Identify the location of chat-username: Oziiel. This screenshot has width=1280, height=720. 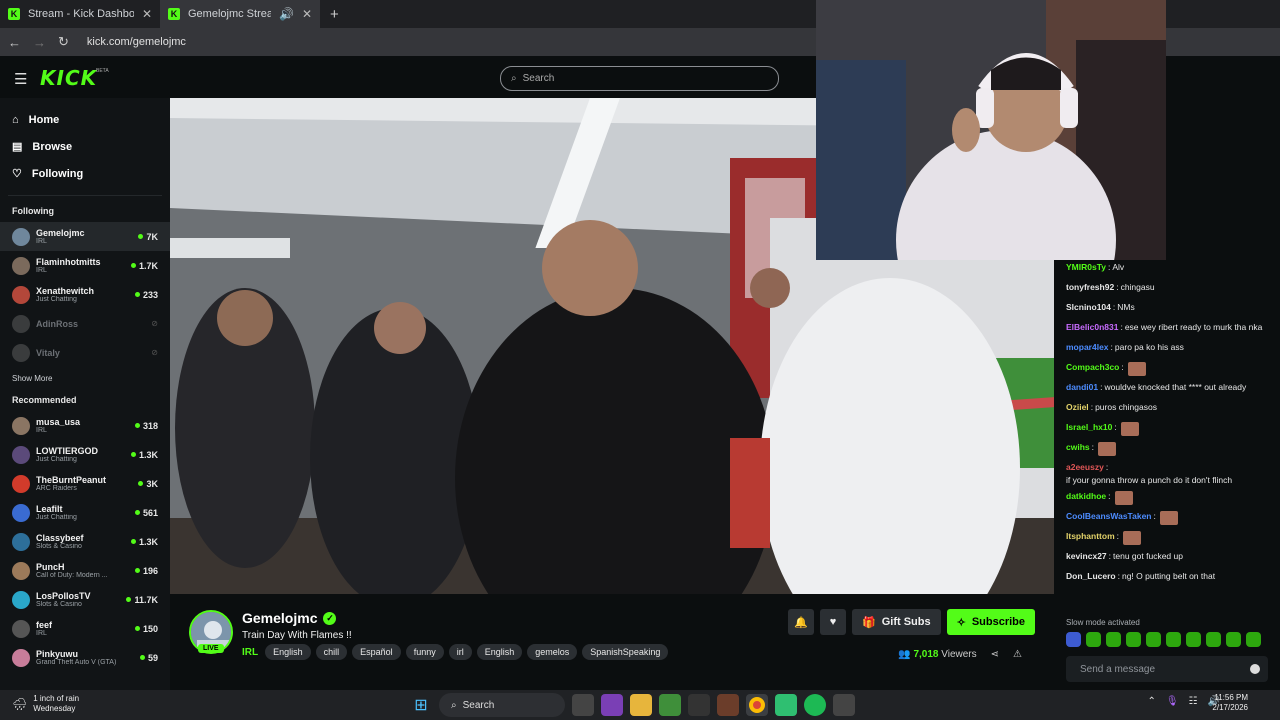
(1077, 407).